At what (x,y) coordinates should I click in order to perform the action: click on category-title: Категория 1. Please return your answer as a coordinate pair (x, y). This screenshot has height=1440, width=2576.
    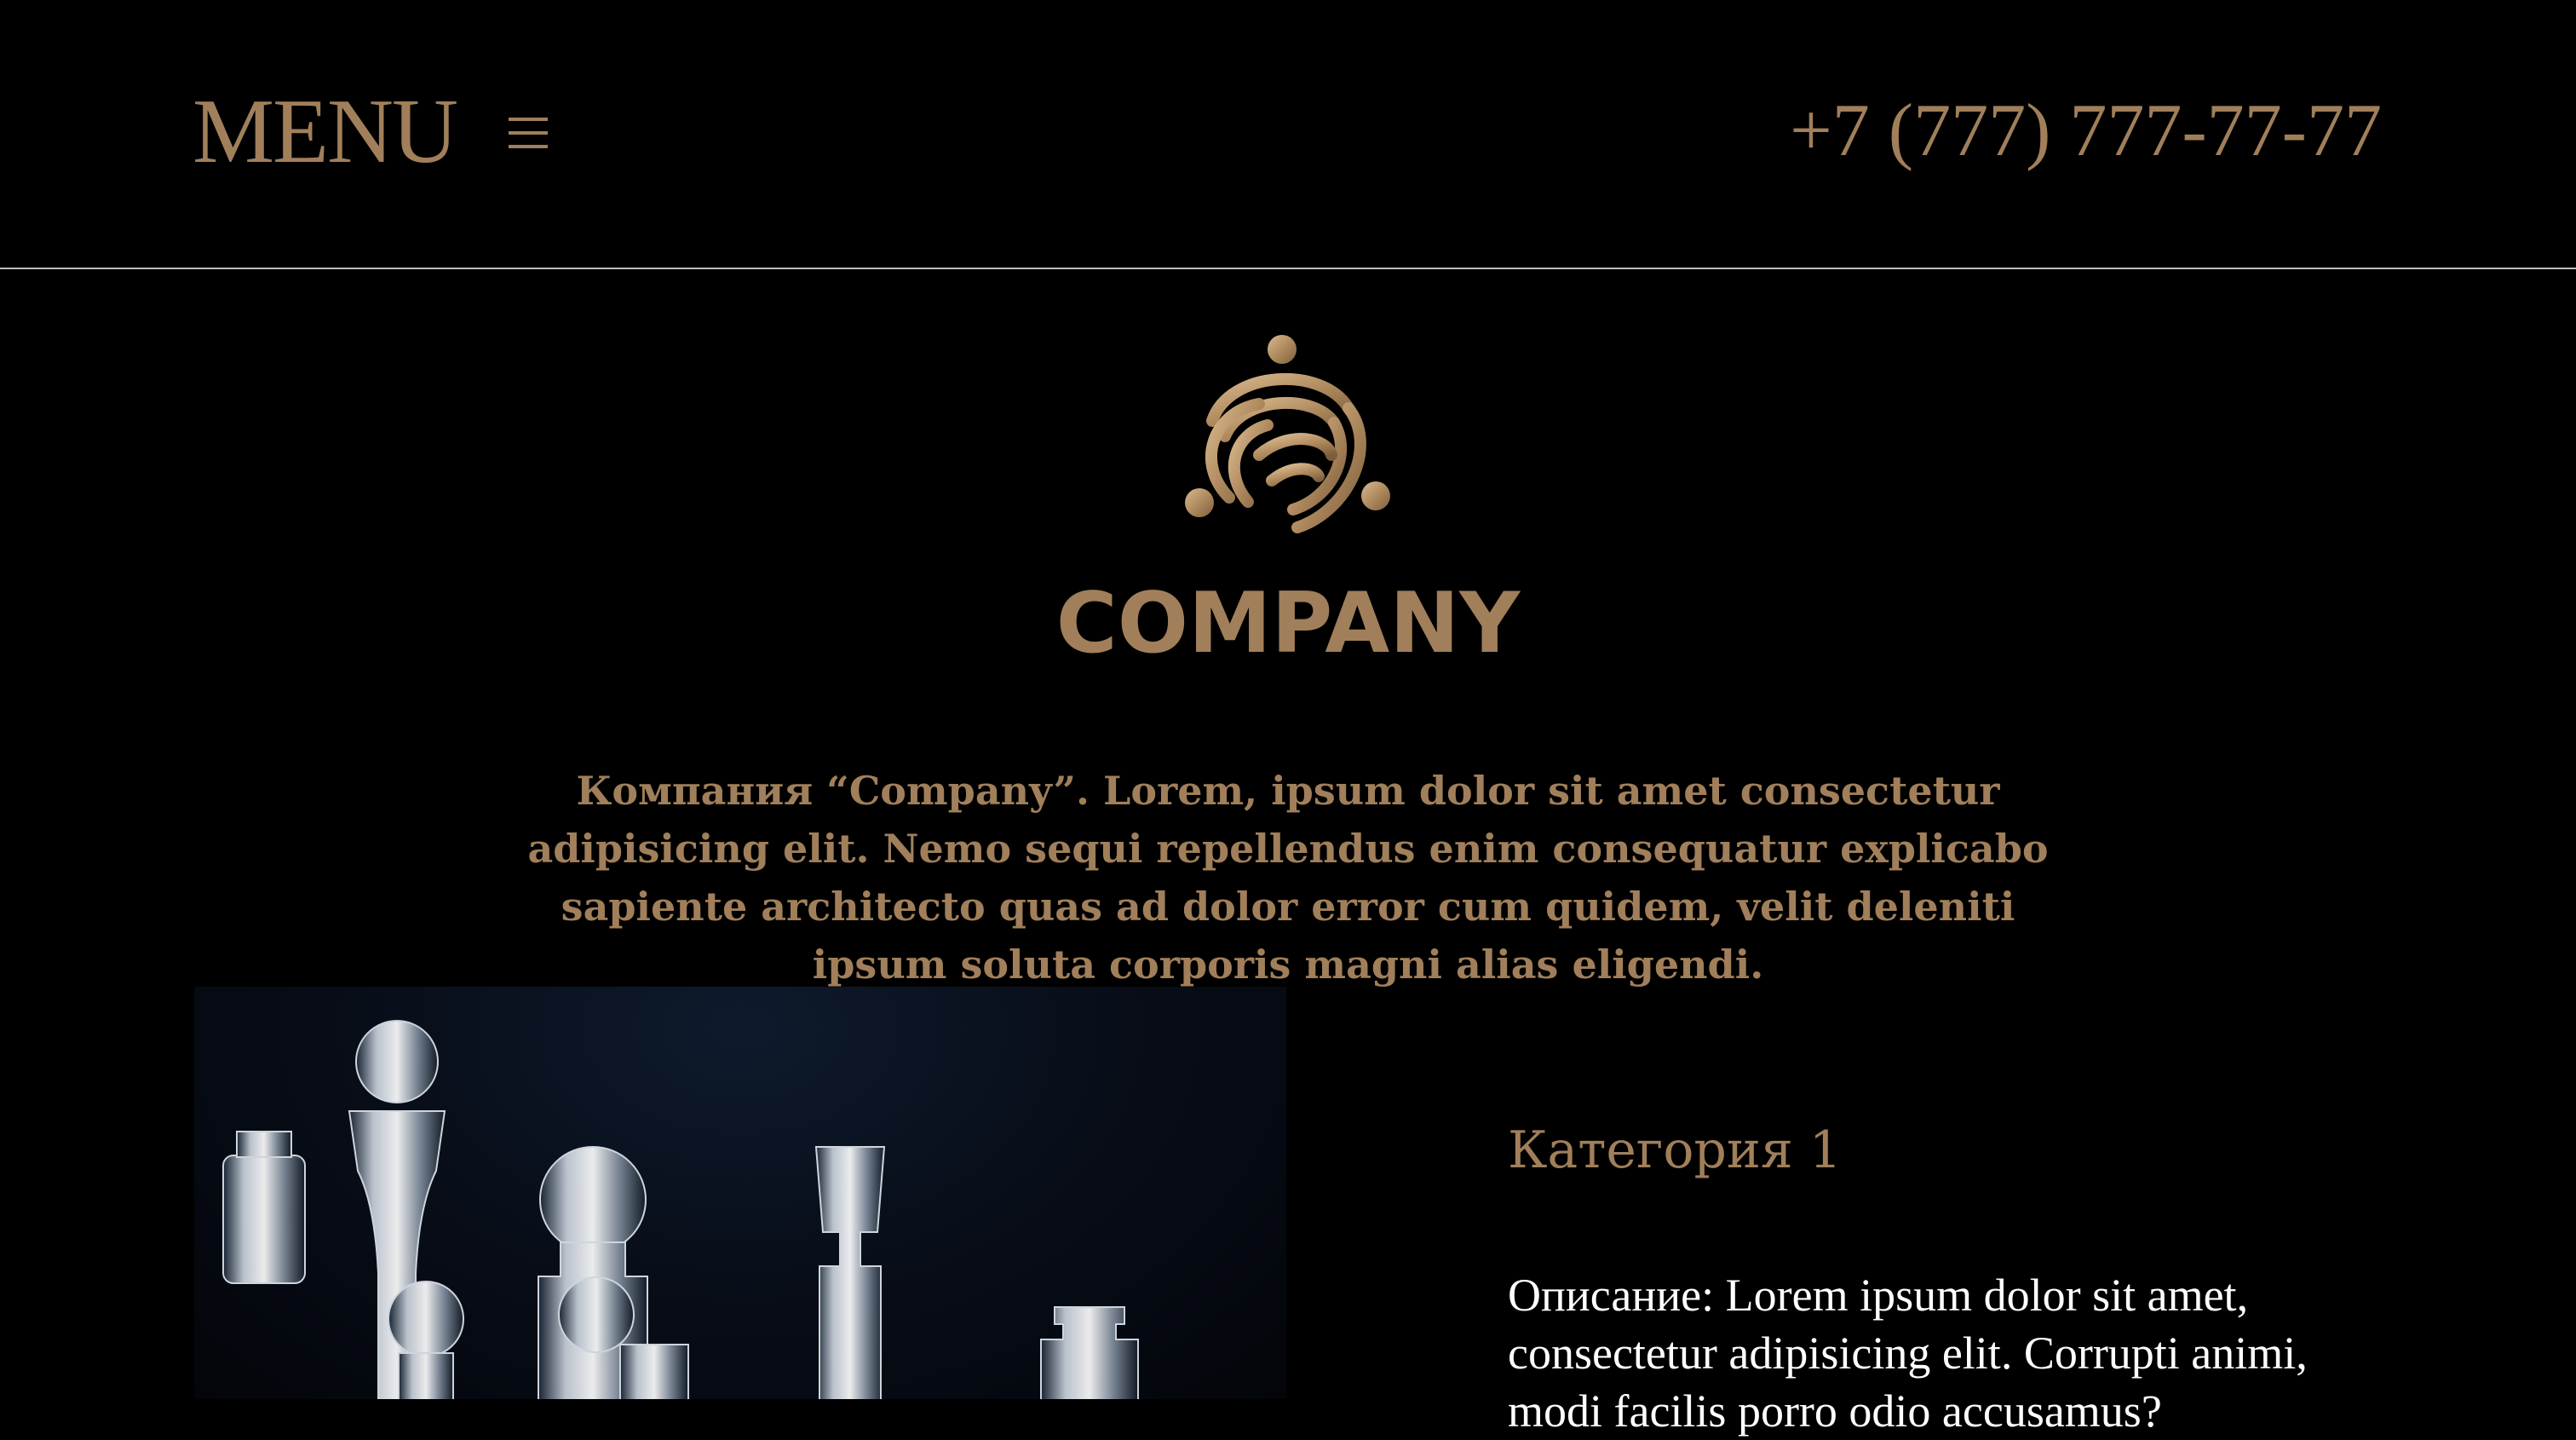
    Looking at the image, I should click on (1675, 1150).